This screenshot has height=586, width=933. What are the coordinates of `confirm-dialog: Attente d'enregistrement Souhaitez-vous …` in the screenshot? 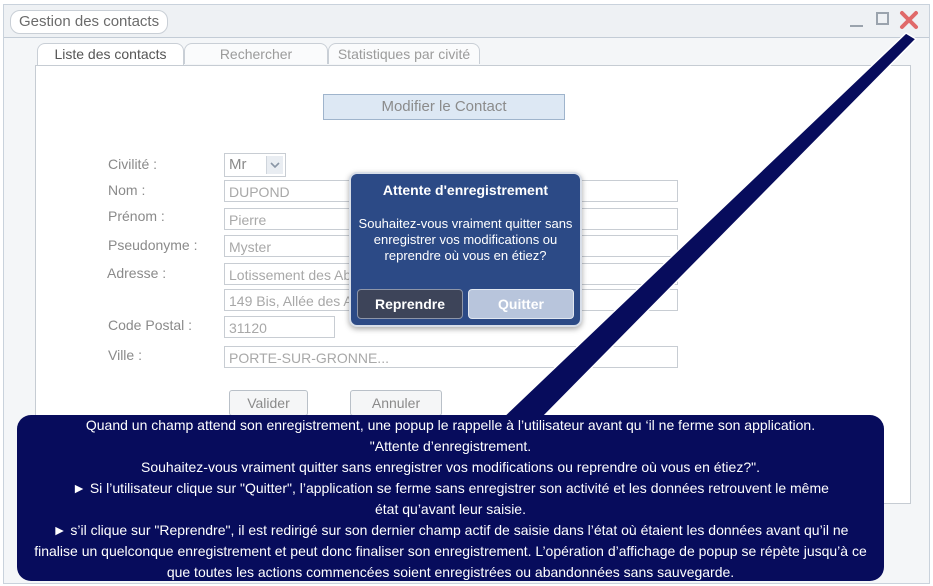 It's located at (465, 249).